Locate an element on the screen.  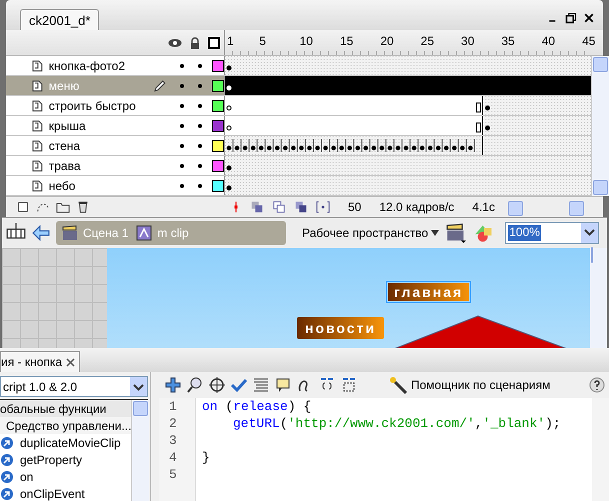
toolbox-item: getProperty is located at coordinates (66, 459).